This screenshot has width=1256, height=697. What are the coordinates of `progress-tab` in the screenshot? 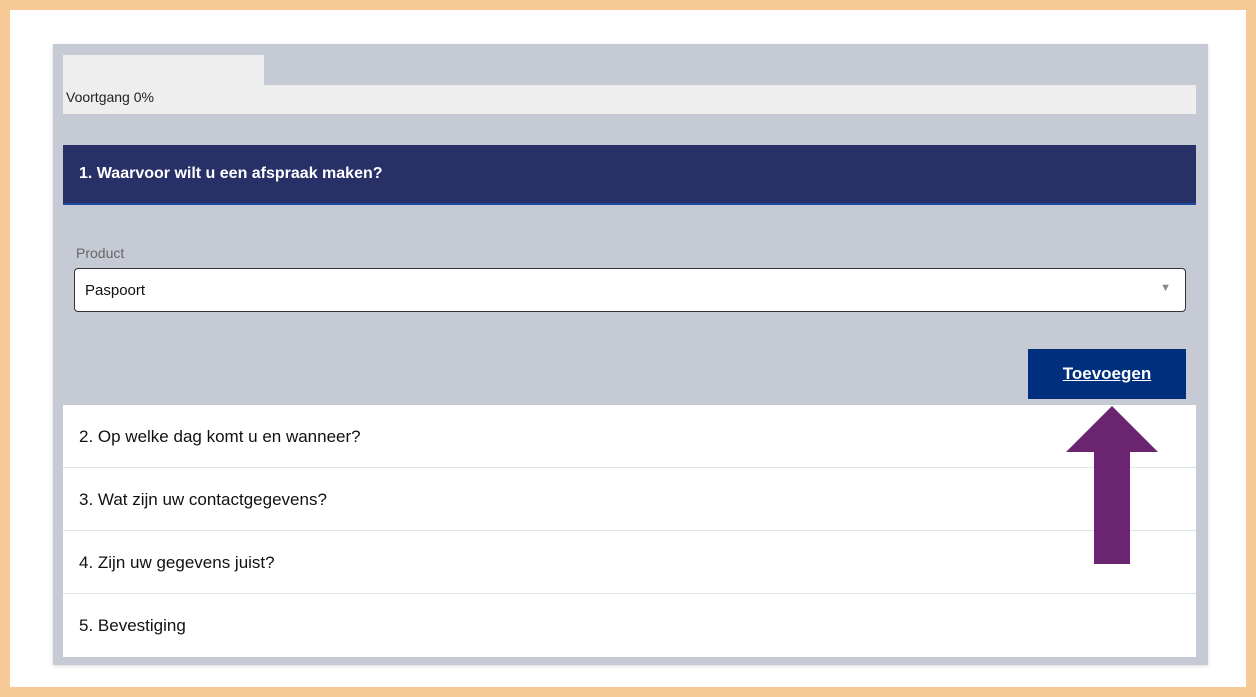 It's located at (163, 70).